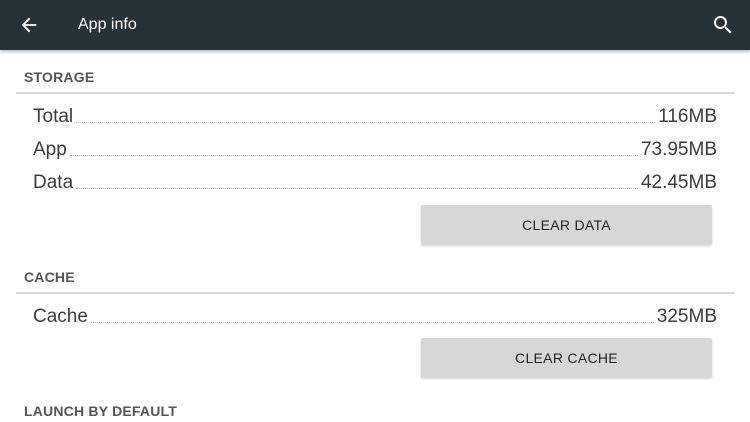  What do you see at coordinates (687, 116) in the screenshot?
I see `row-value: 116MB` at bounding box center [687, 116].